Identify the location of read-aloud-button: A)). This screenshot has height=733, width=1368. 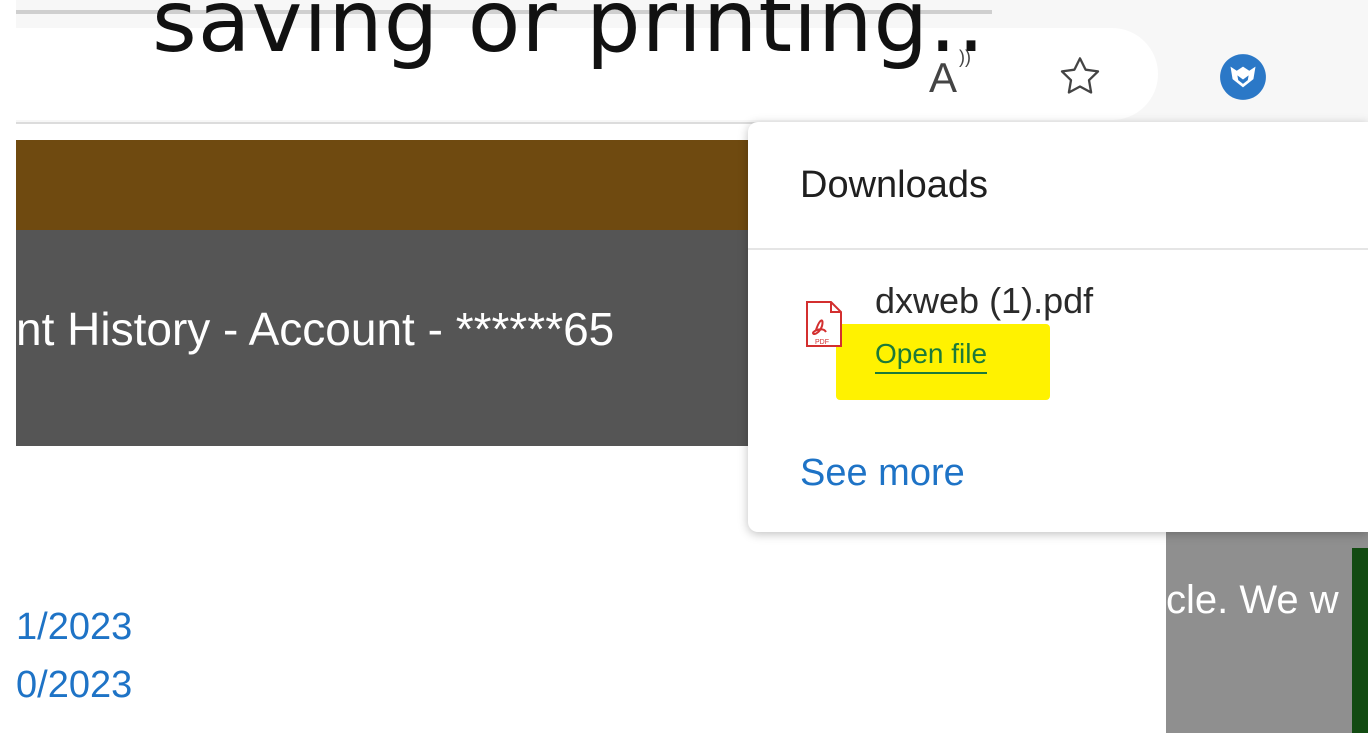
(950, 75).